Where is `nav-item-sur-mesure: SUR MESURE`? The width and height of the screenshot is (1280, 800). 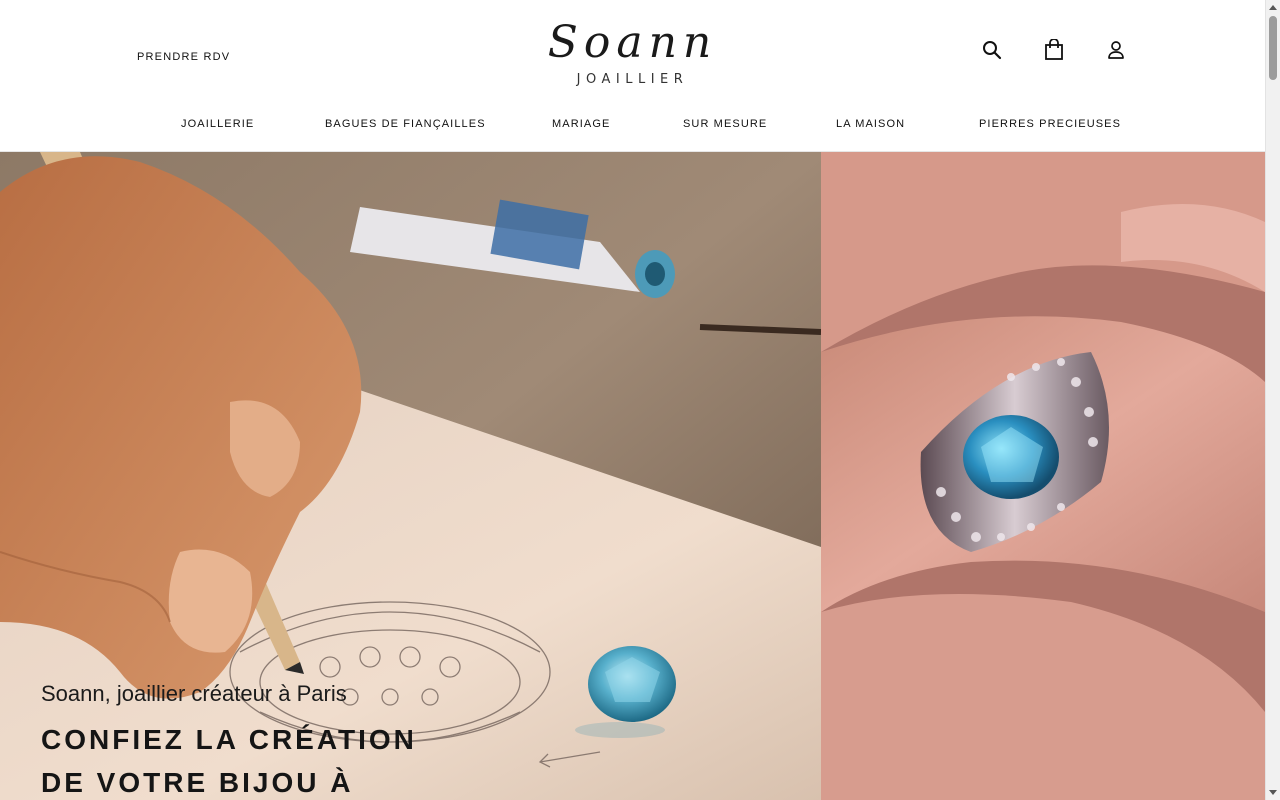 nav-item-sur-mesure: SUR MESURE is located at coordinates (725, 124).